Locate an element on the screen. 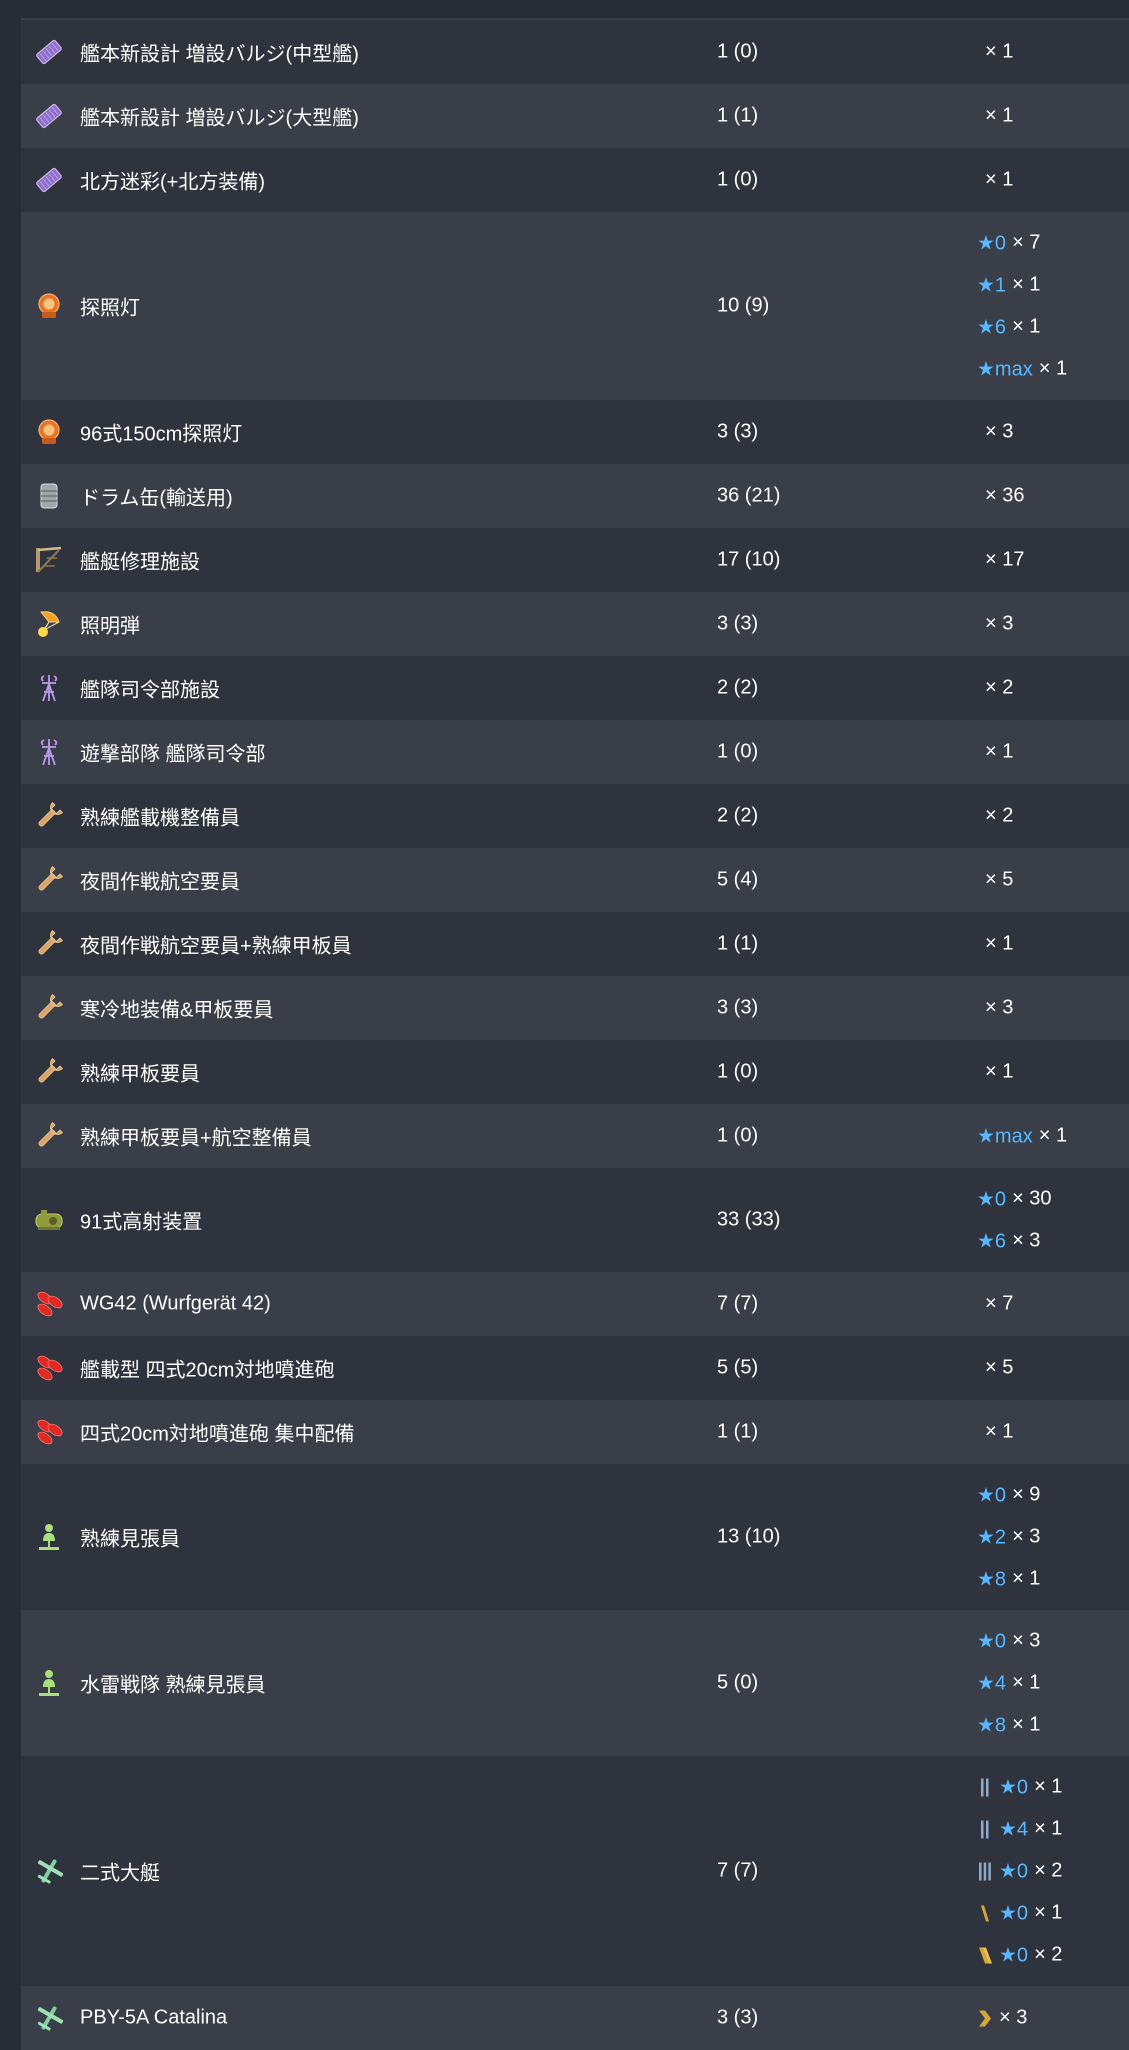  improvement-entry: × 17 is located at coordinates (1000, 560).